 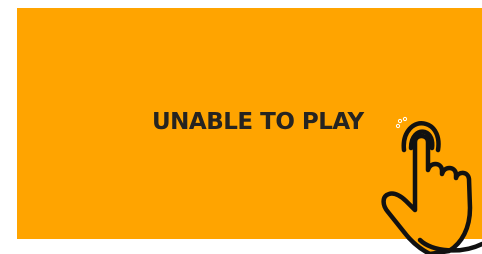 I want to click on tap-hand-icon, so click(x=431, y=185).